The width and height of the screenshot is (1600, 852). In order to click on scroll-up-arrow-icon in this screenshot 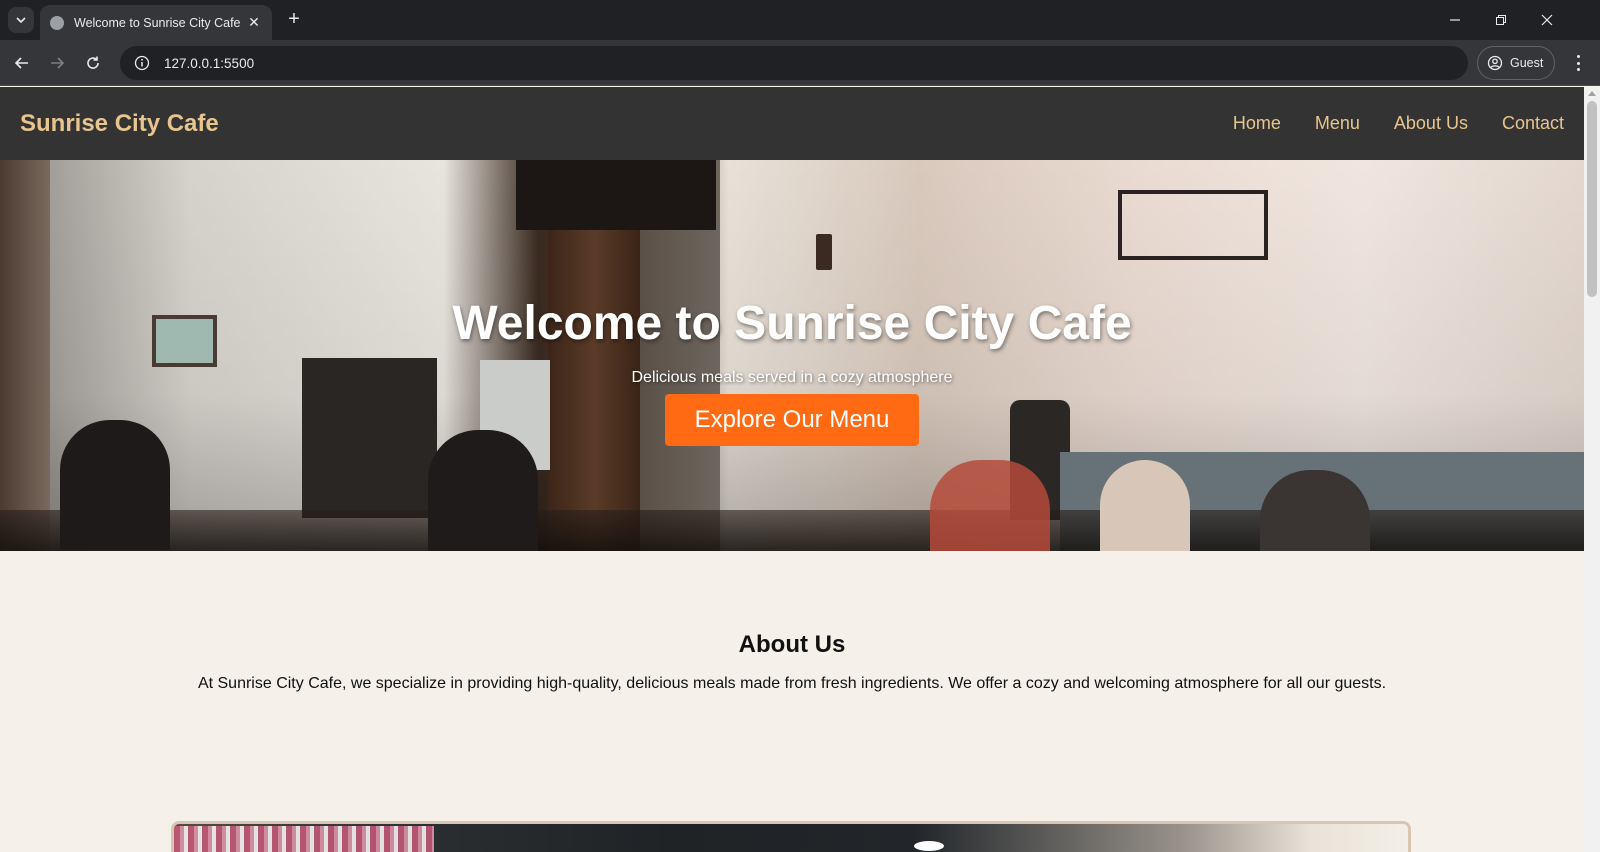, I will do `click(1592, 93)`.